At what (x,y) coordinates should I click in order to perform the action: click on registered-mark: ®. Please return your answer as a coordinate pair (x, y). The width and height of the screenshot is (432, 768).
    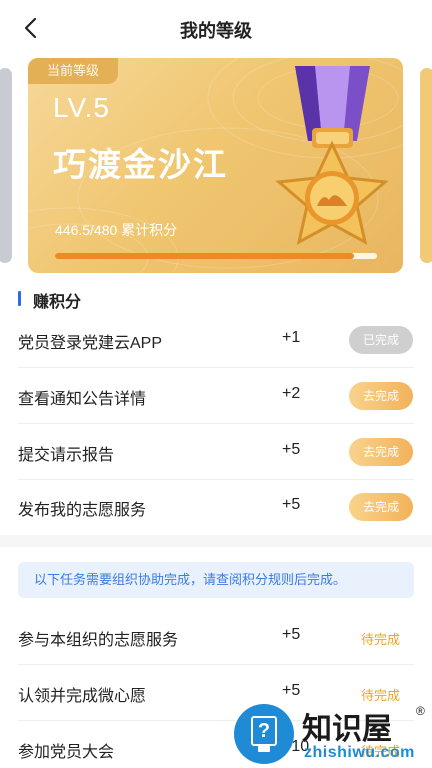
    Looking at the image, I should click on (420, 711).